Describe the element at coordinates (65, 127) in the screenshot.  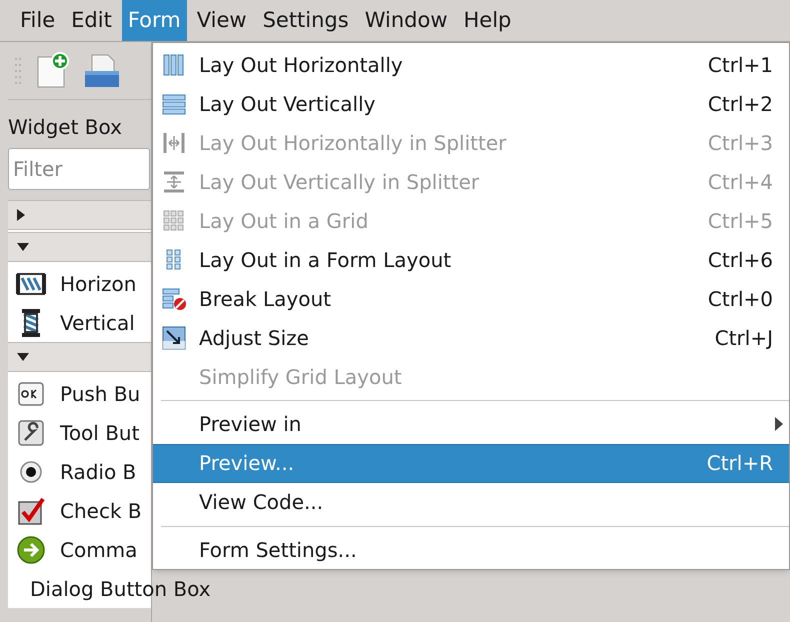
I see `panel-title: Widget Box` at that location.